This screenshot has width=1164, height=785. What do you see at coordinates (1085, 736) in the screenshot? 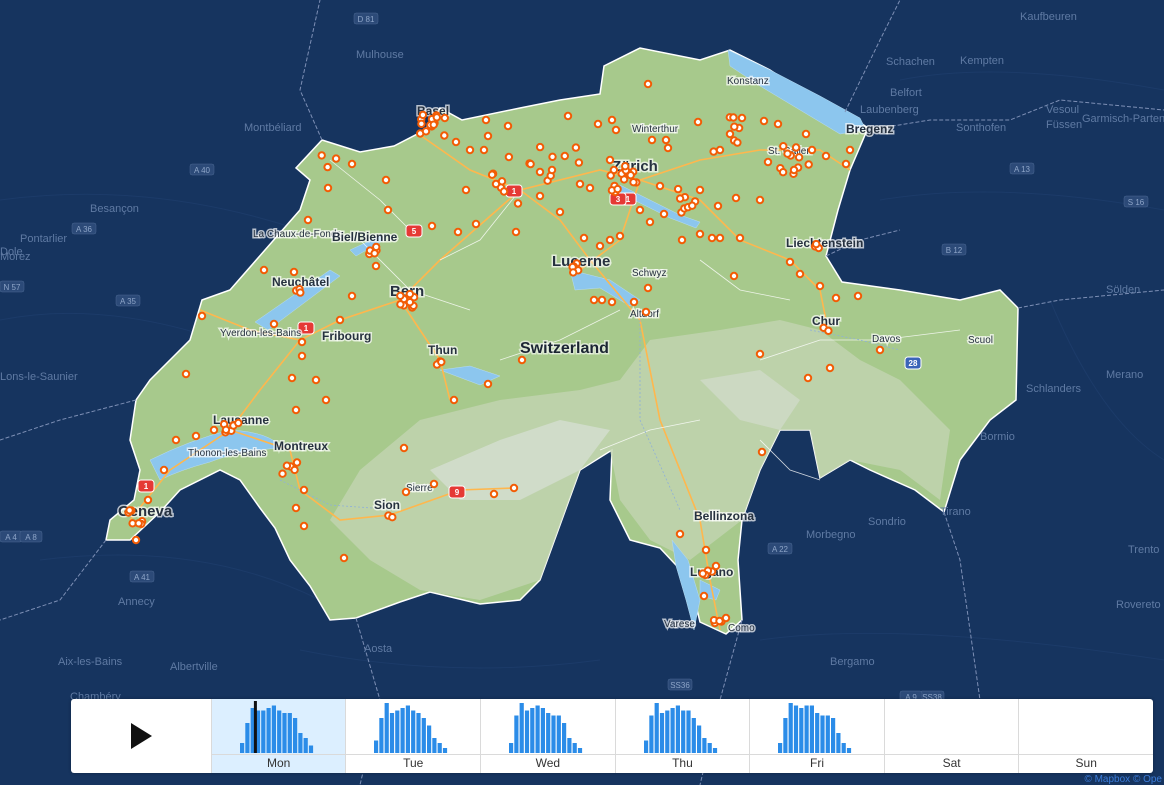
I see `day-tab-sun: Sun` at bounding box center [1085, 736].